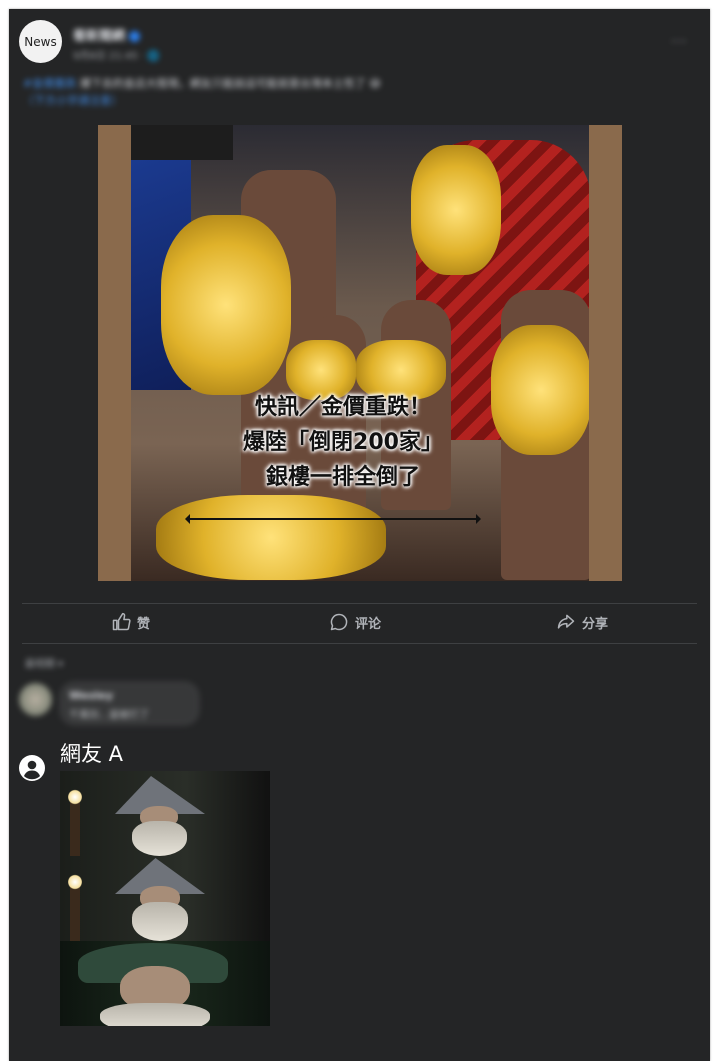  Describe the element at coordinates (679, 42) in the screenshot. I see `more-options-icon: ···` at that location.